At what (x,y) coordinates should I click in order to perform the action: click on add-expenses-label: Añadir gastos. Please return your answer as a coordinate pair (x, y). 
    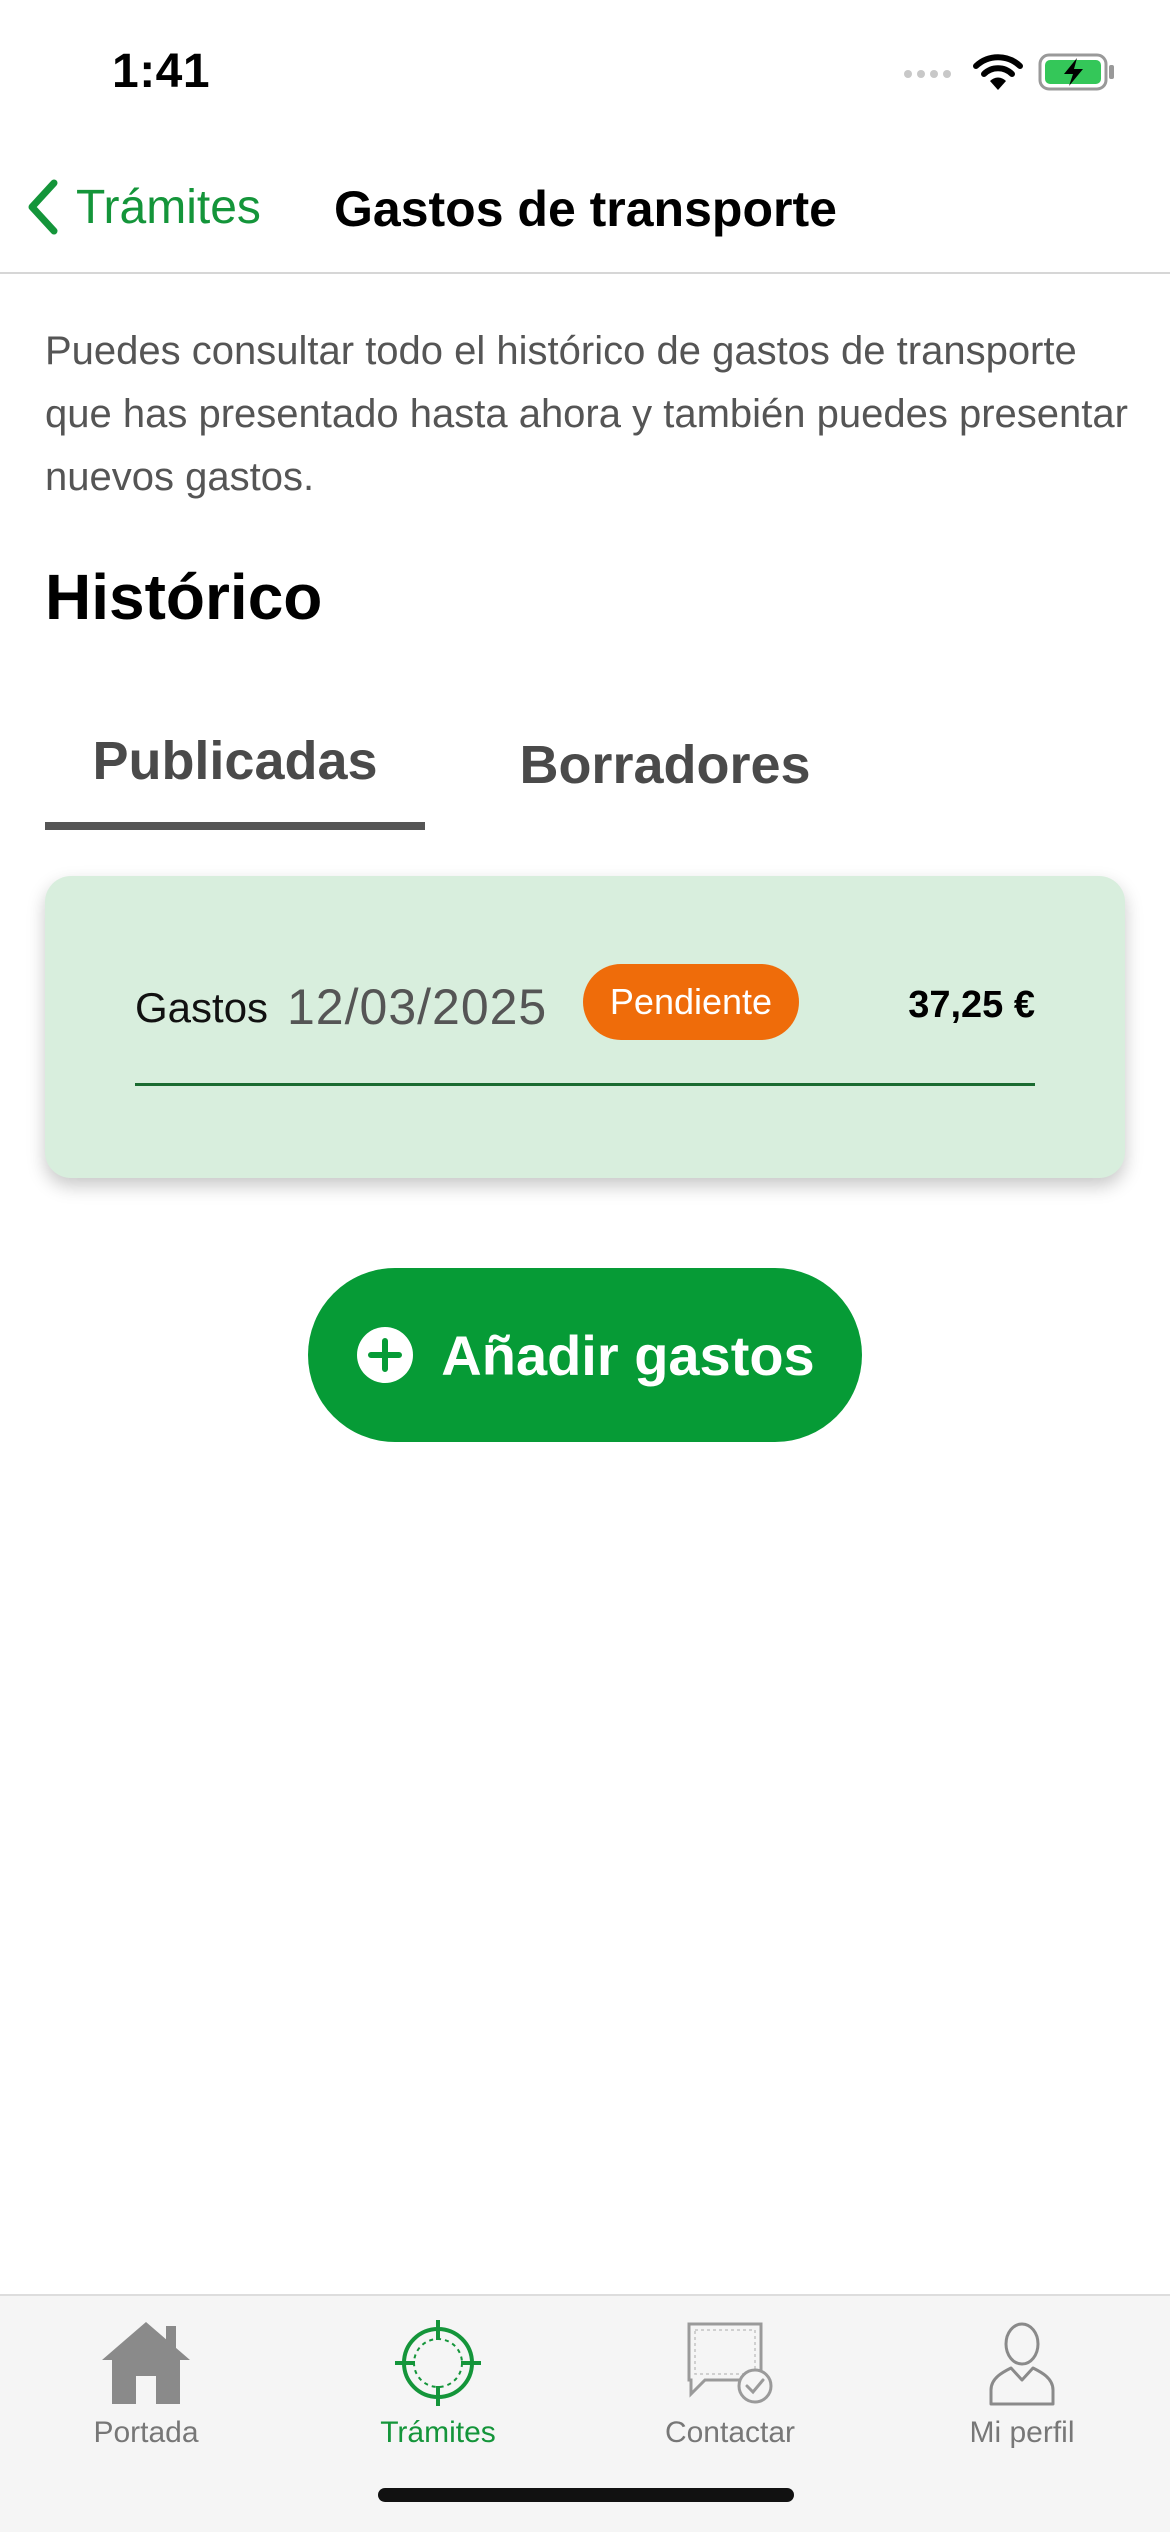
    Looking at the image, I should click on (628, 1355).